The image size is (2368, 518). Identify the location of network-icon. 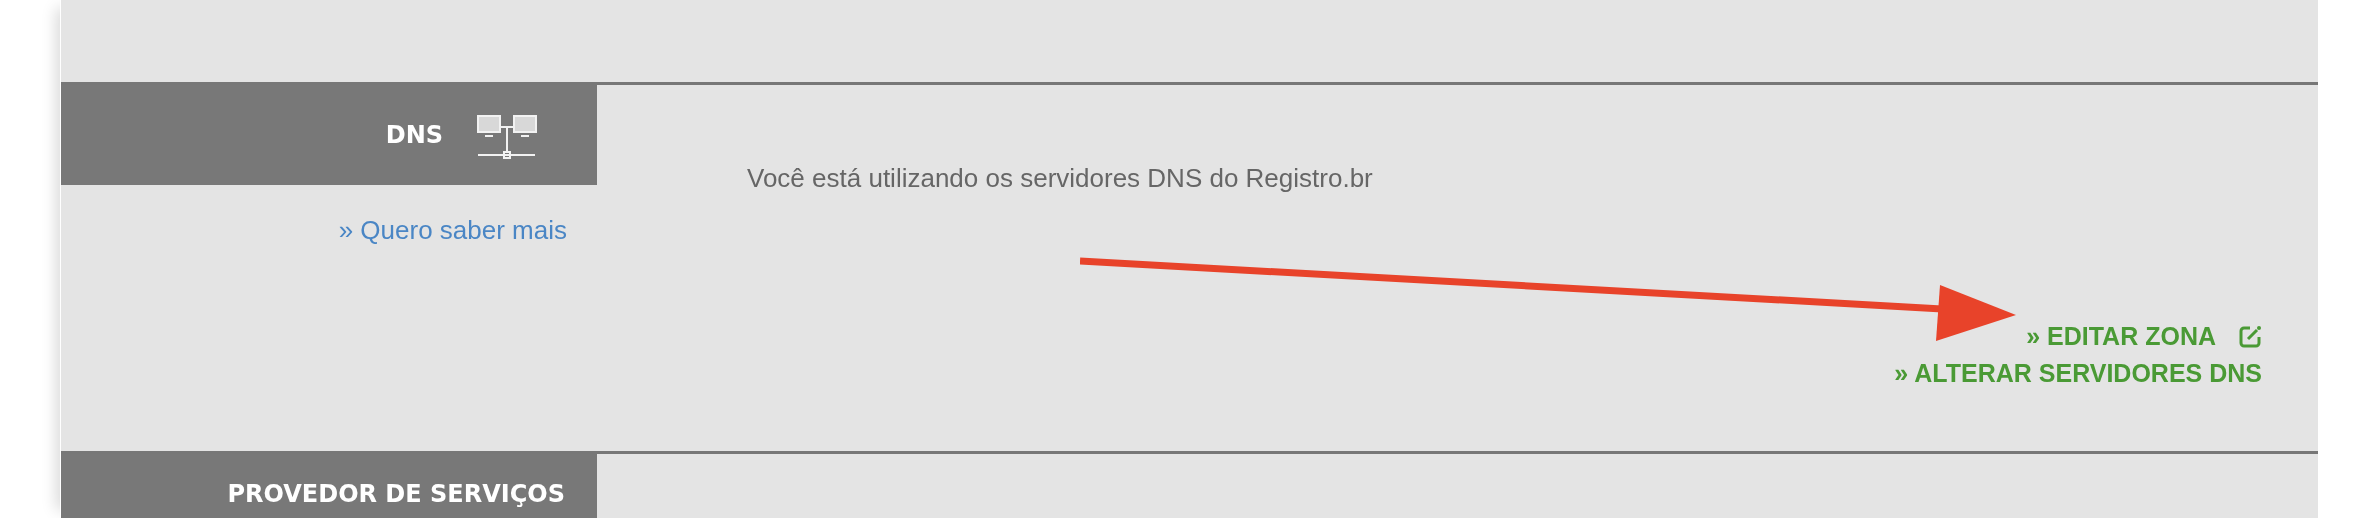
(508, 137).